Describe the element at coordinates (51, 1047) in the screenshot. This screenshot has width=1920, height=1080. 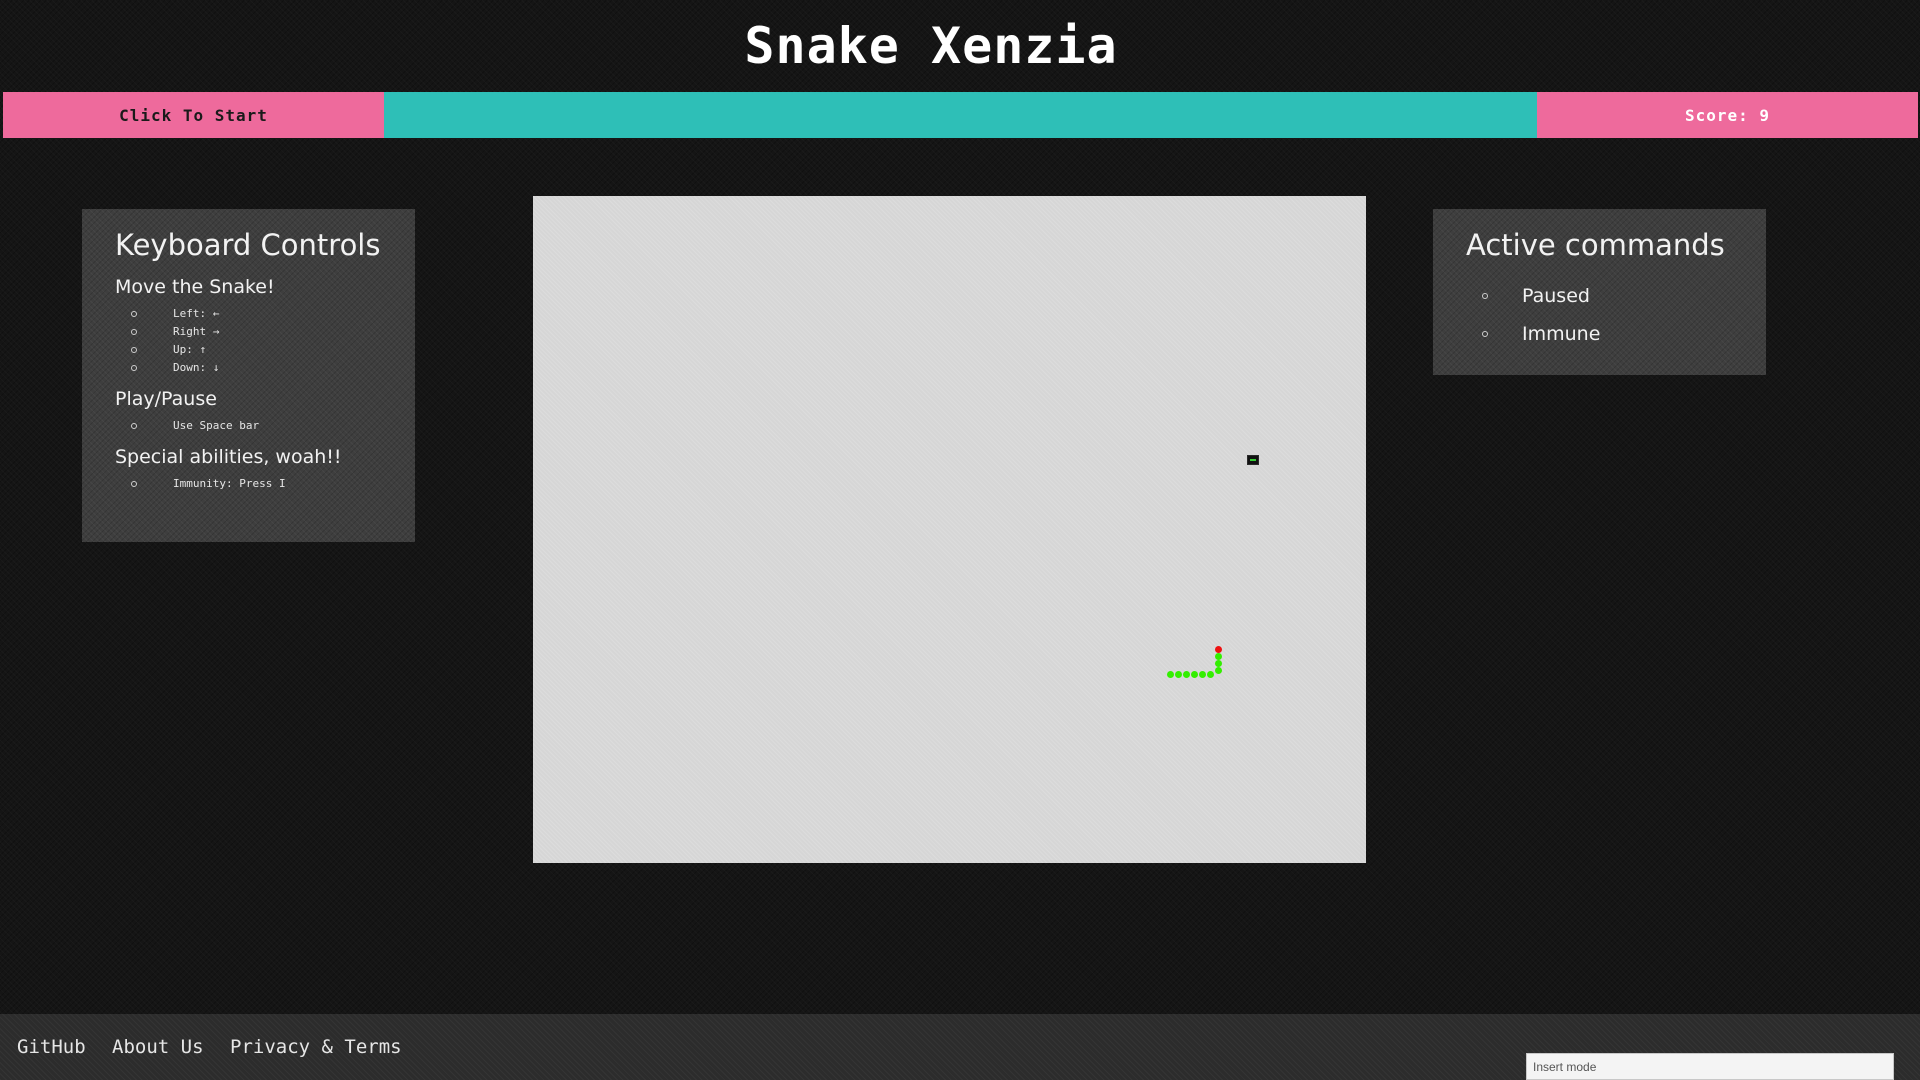
I see `github-link: GitHub` at that location.